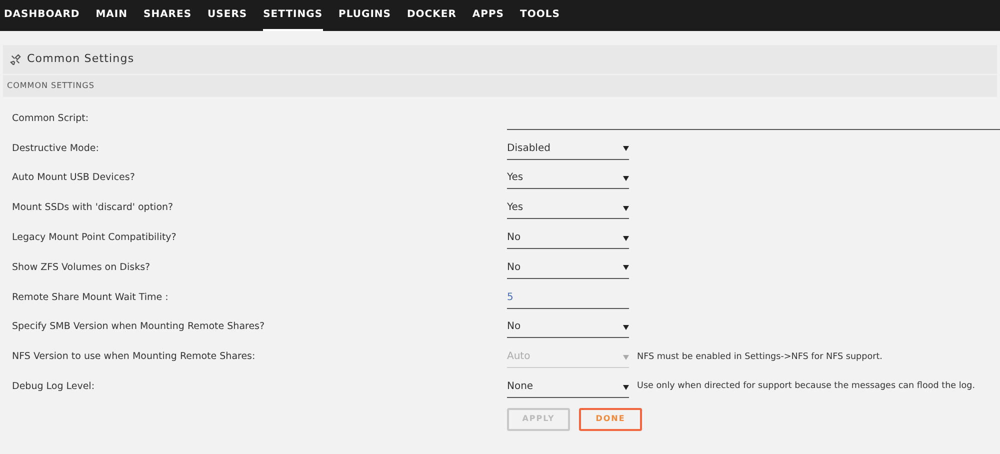  Describe the element at coordinates (92, 208) in the screenshot. I see `setting-label: Mount SSDs with 'discard' option?` at that location.